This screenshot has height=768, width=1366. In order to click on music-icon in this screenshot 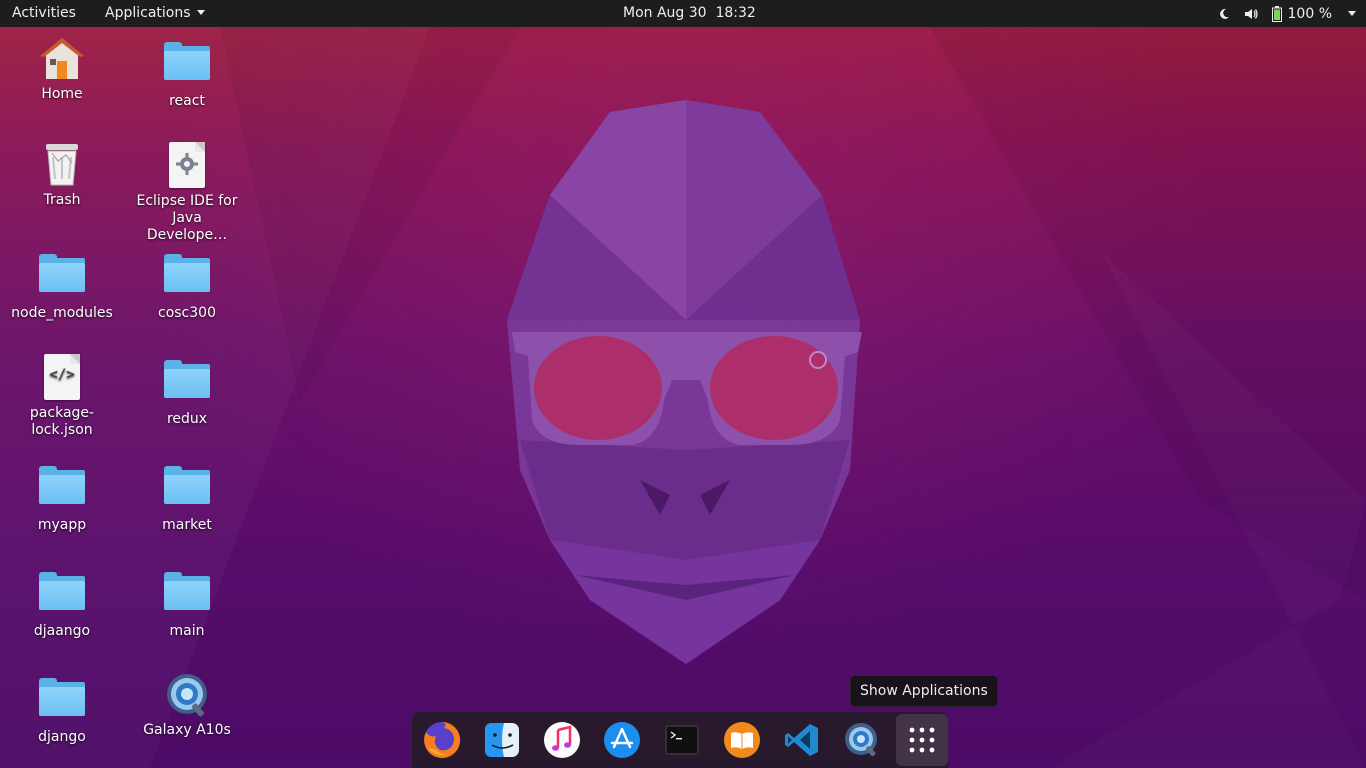, I will do `click(562, 740)`.